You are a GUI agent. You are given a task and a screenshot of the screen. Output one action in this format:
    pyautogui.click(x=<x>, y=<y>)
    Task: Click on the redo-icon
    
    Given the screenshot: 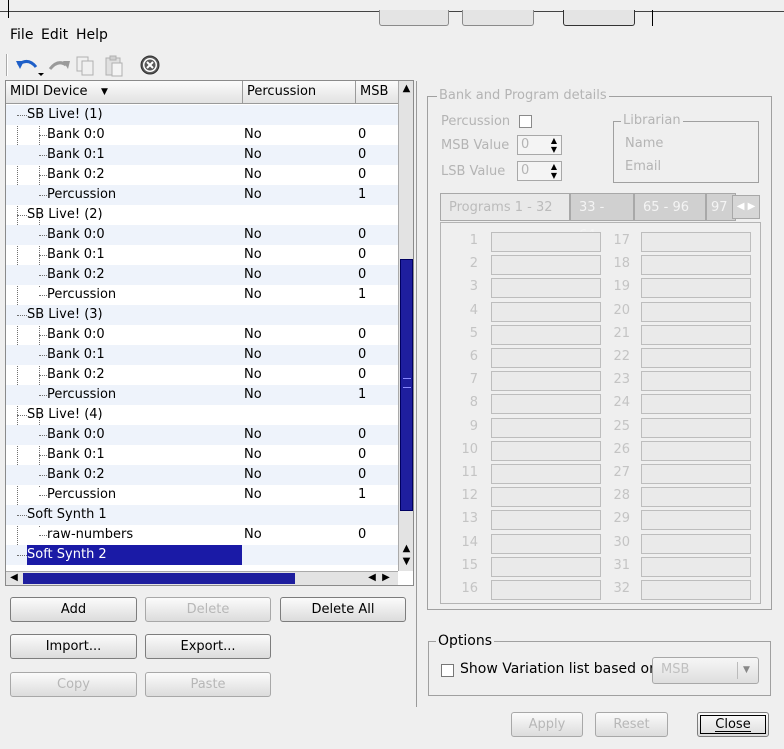 What is the action you would take?
    pyautogui.click(x=59, y=67)
    